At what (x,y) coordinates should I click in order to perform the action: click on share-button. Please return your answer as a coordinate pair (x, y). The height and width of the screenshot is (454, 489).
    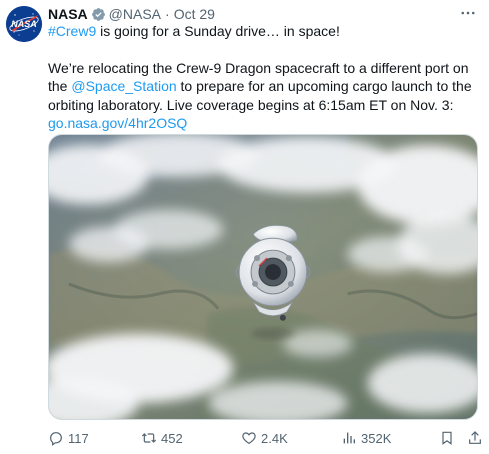
    Looking at the image, I should click on (475, 438).